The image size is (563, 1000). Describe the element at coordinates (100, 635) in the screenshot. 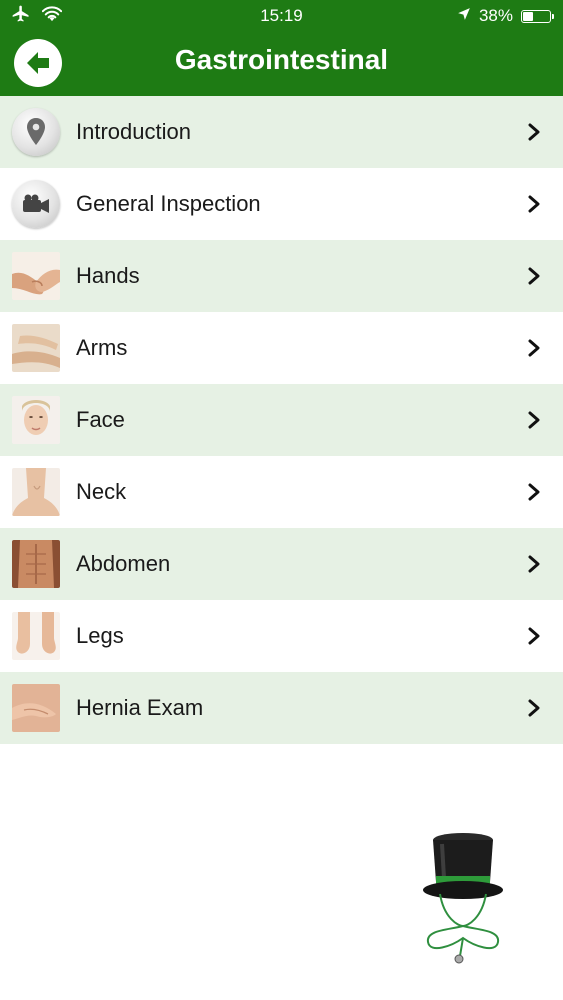

I see `list-item-label: Legs` at that location.